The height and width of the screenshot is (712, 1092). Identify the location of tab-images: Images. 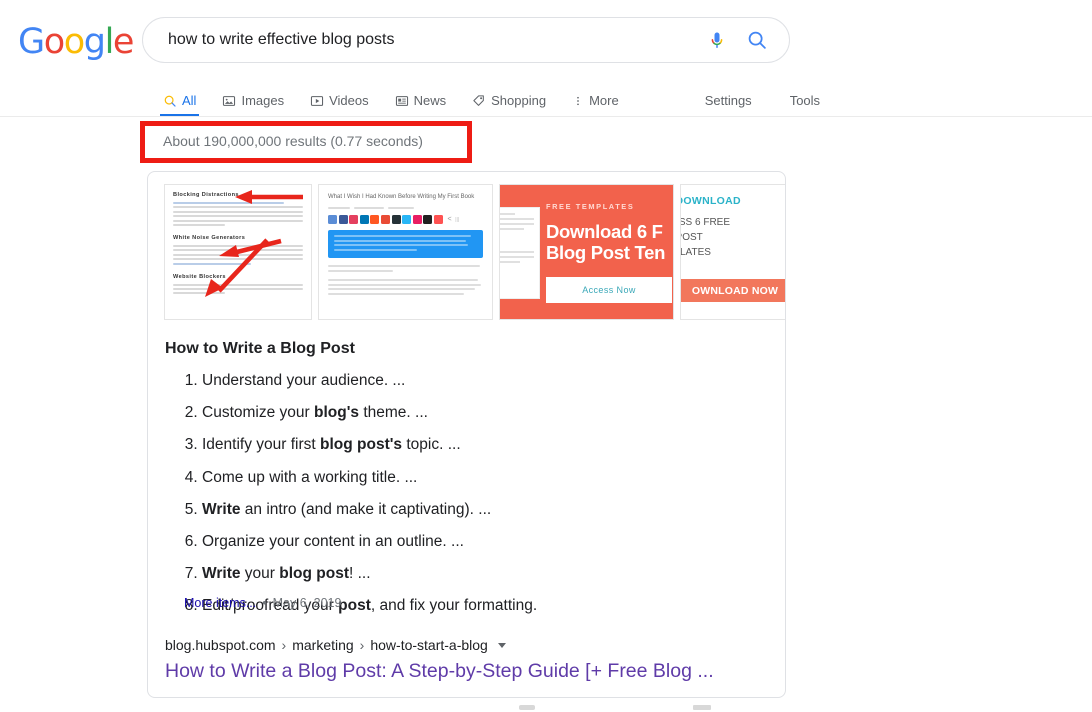
(253, 100).